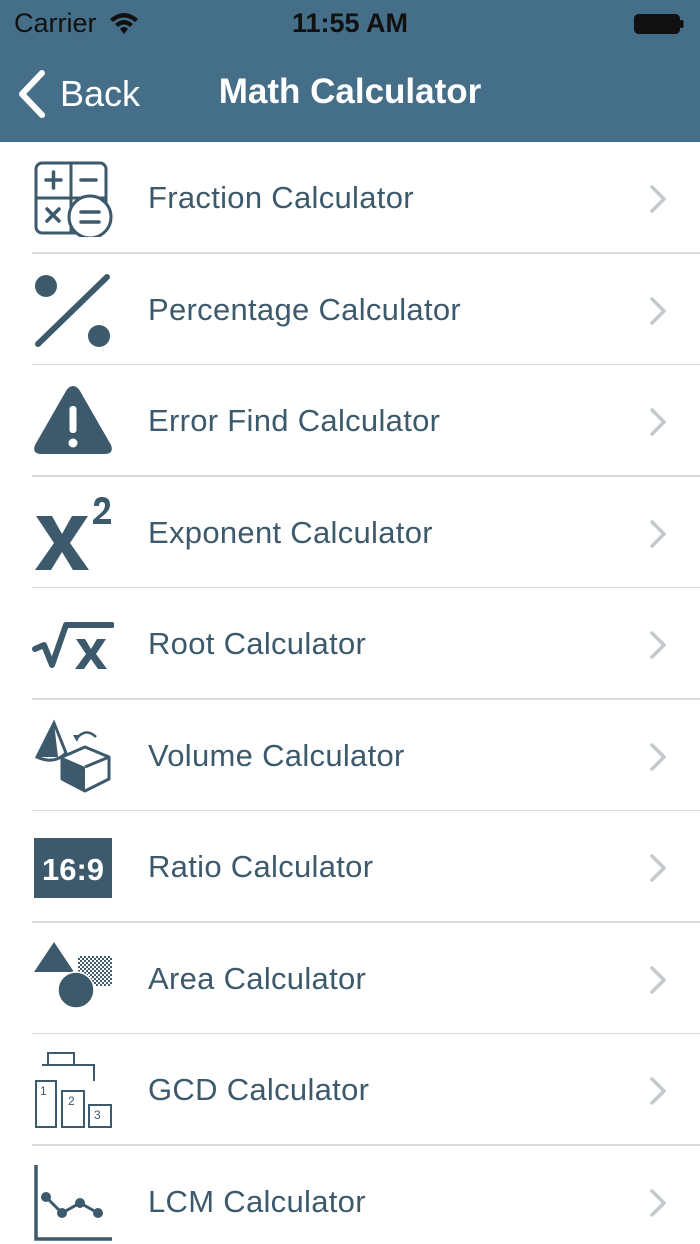 This screenshot has height=1244, width=700. I want to click on list-item-label: Percentage Calculator, so click(305, 309).